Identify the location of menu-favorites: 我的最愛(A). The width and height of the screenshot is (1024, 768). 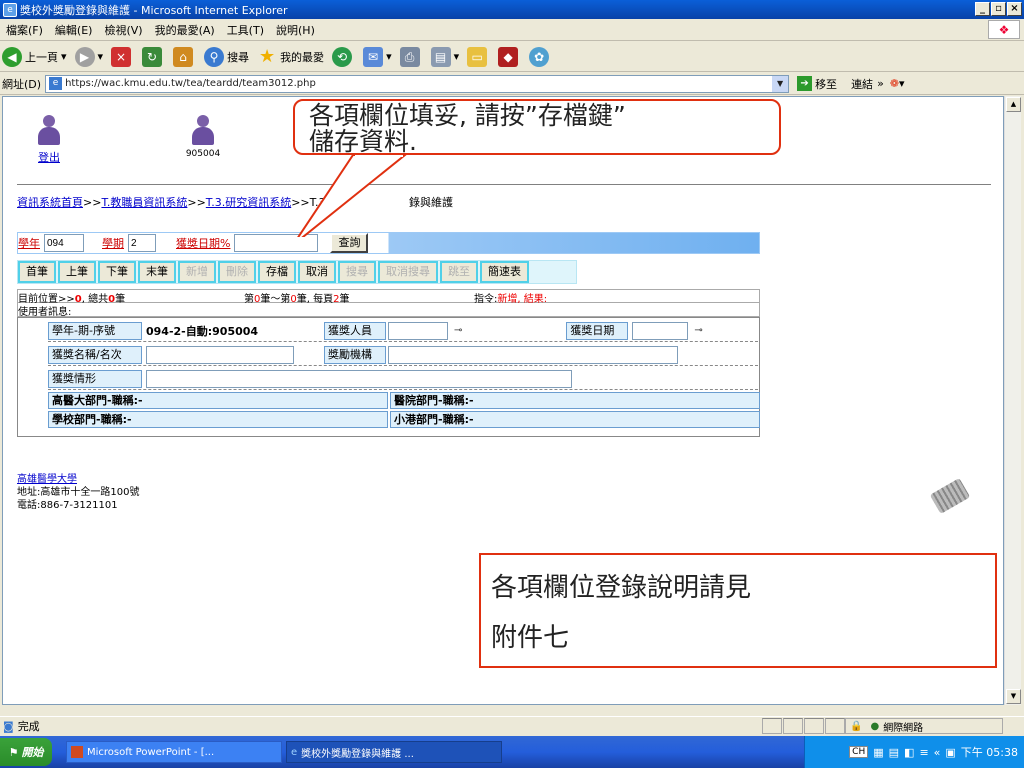
(185, 30).